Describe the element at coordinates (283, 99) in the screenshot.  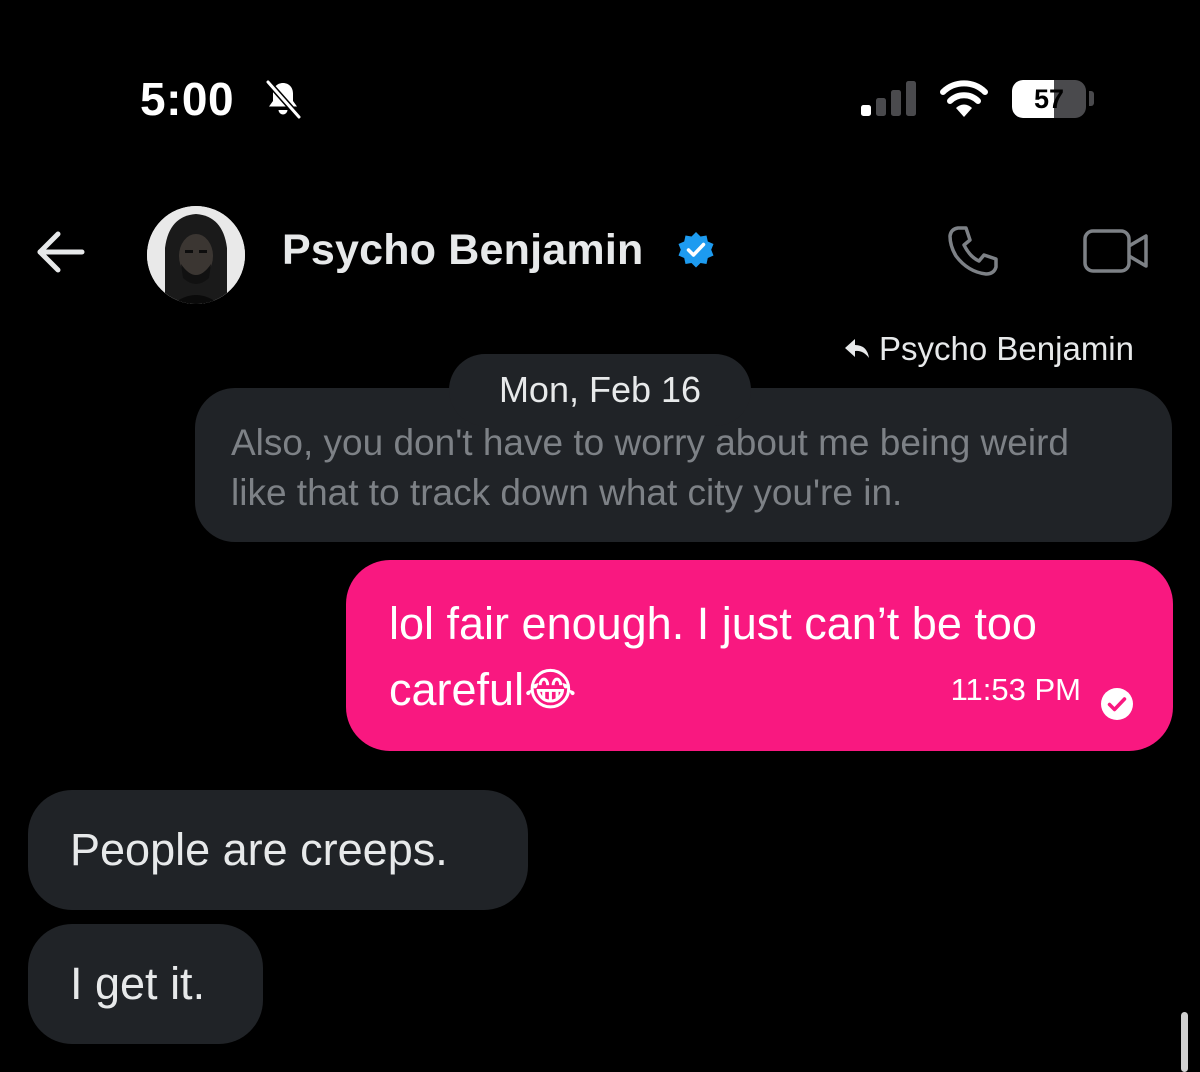
I see `bell-off-icon` at that location.